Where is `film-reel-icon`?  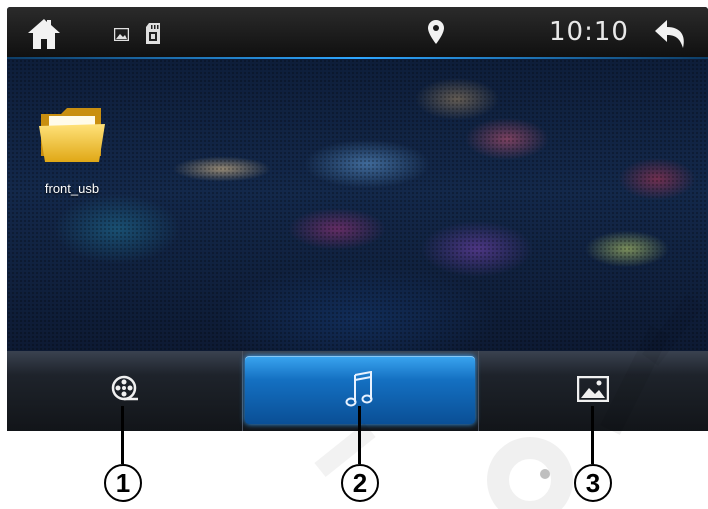
film-reel-icon is located at coordinates (125, 391).